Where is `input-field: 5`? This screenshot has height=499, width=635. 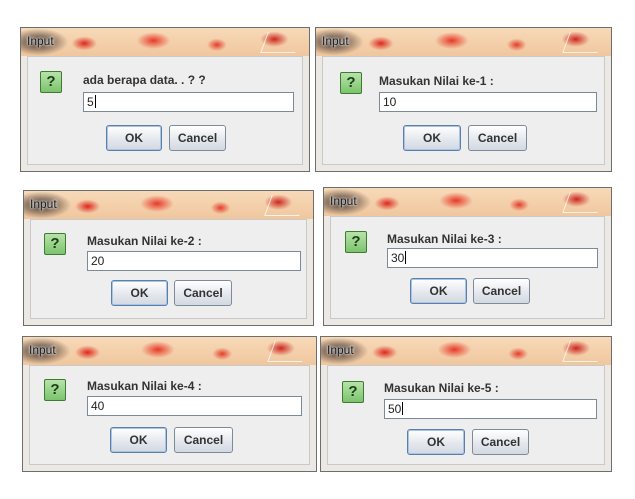 input-field: 5 is located at coordinates (188, 102).